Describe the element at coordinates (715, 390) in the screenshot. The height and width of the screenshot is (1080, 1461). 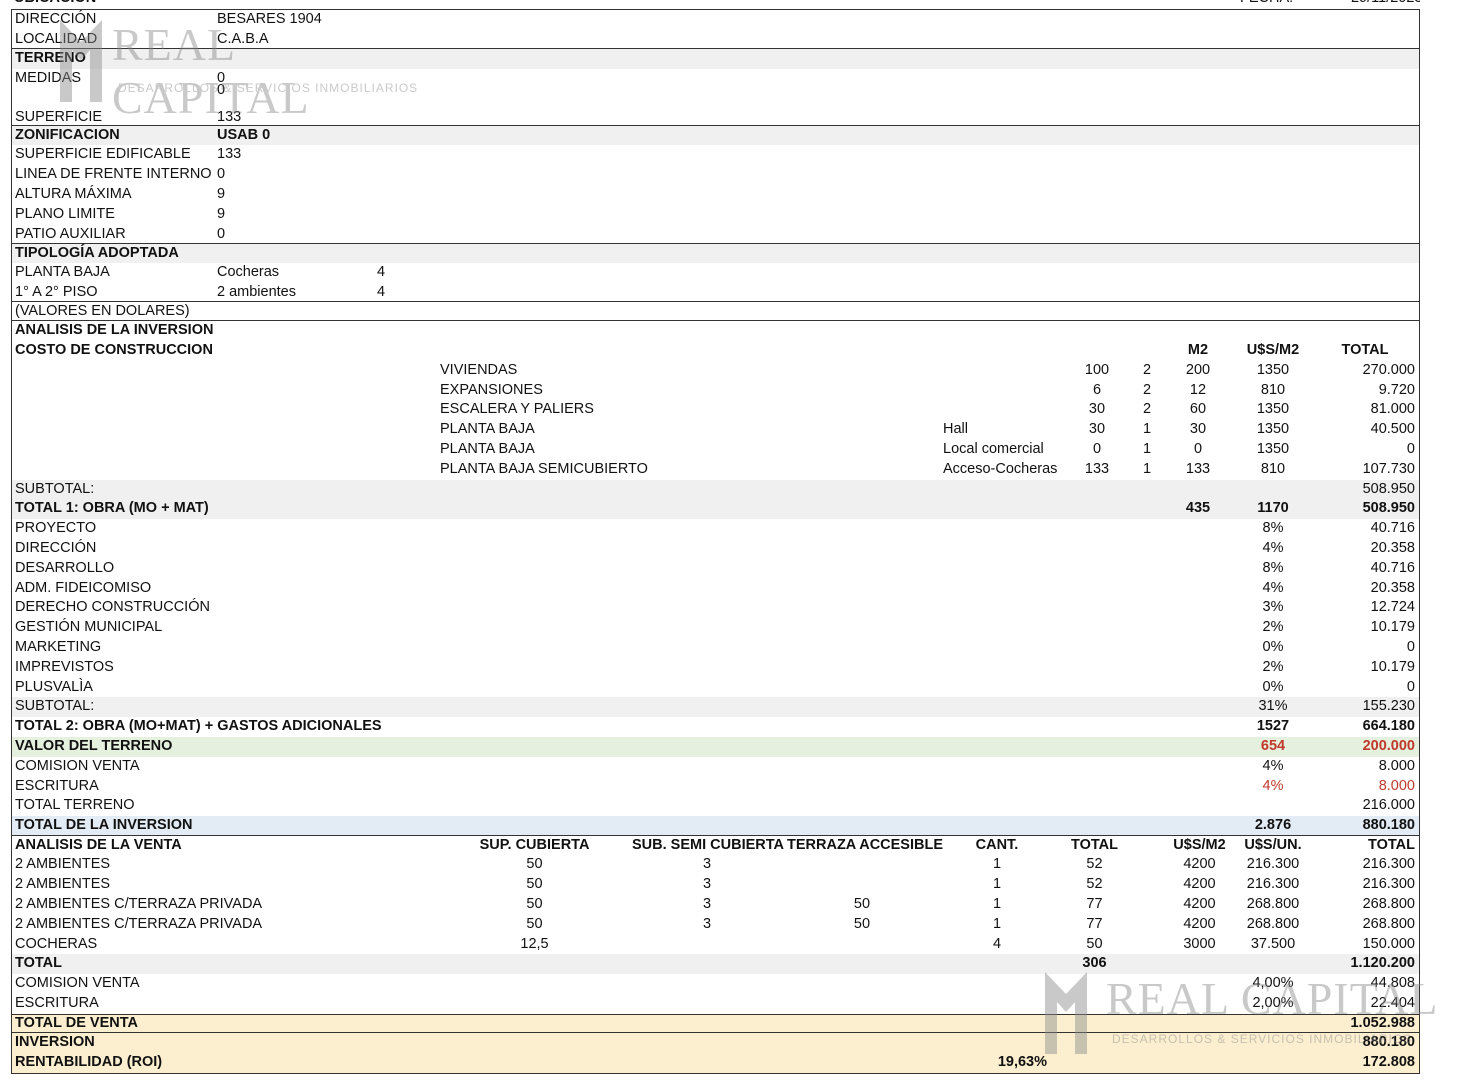
I see `costo-item-row: EXPANSIONES 6 2 12 810 9.720` at that location.